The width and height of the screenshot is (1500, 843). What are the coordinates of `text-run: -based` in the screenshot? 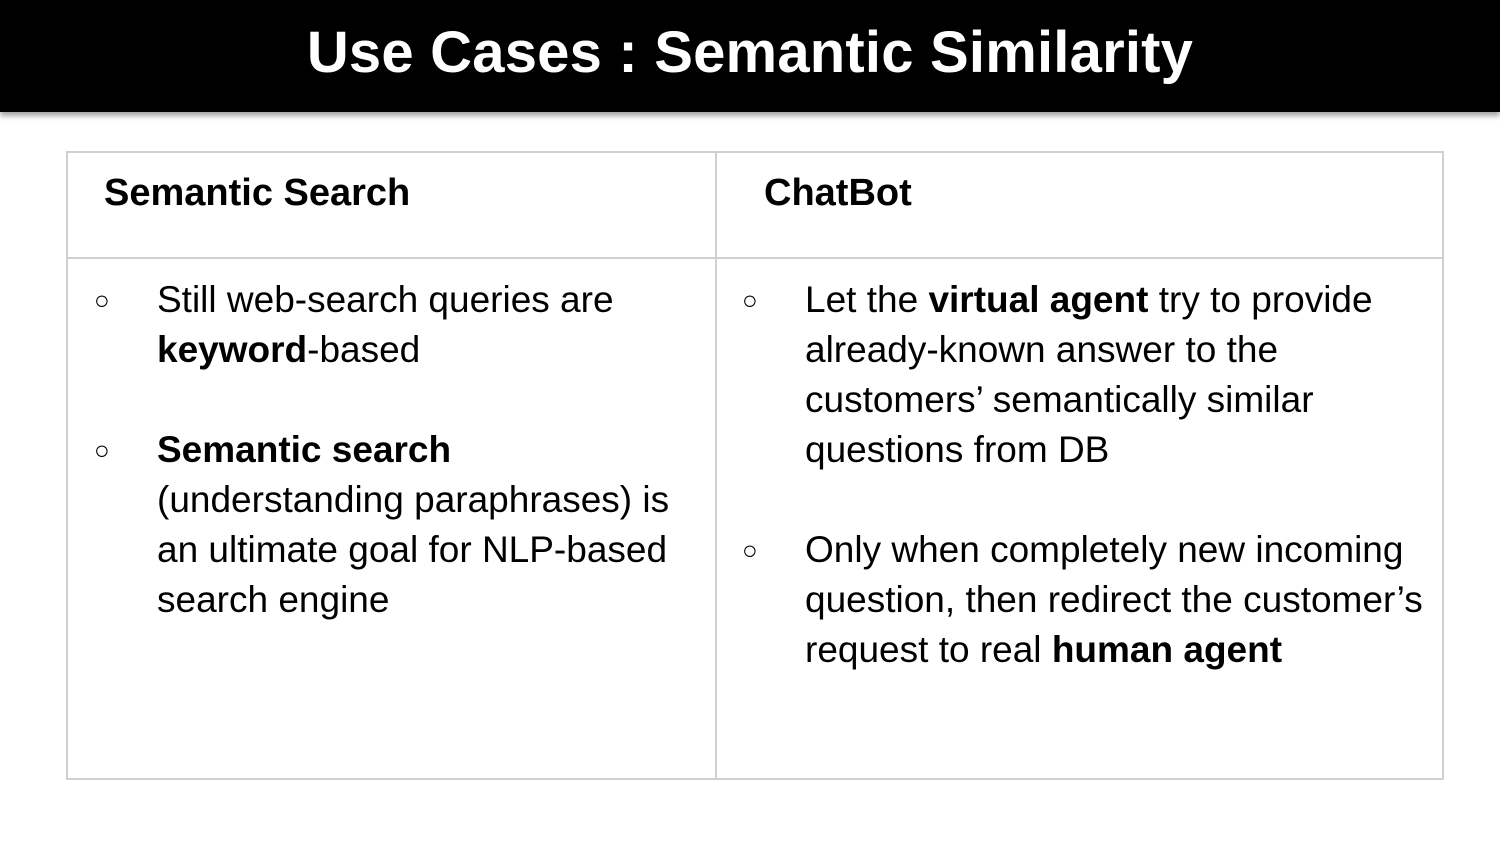 It's located at (364, 349).